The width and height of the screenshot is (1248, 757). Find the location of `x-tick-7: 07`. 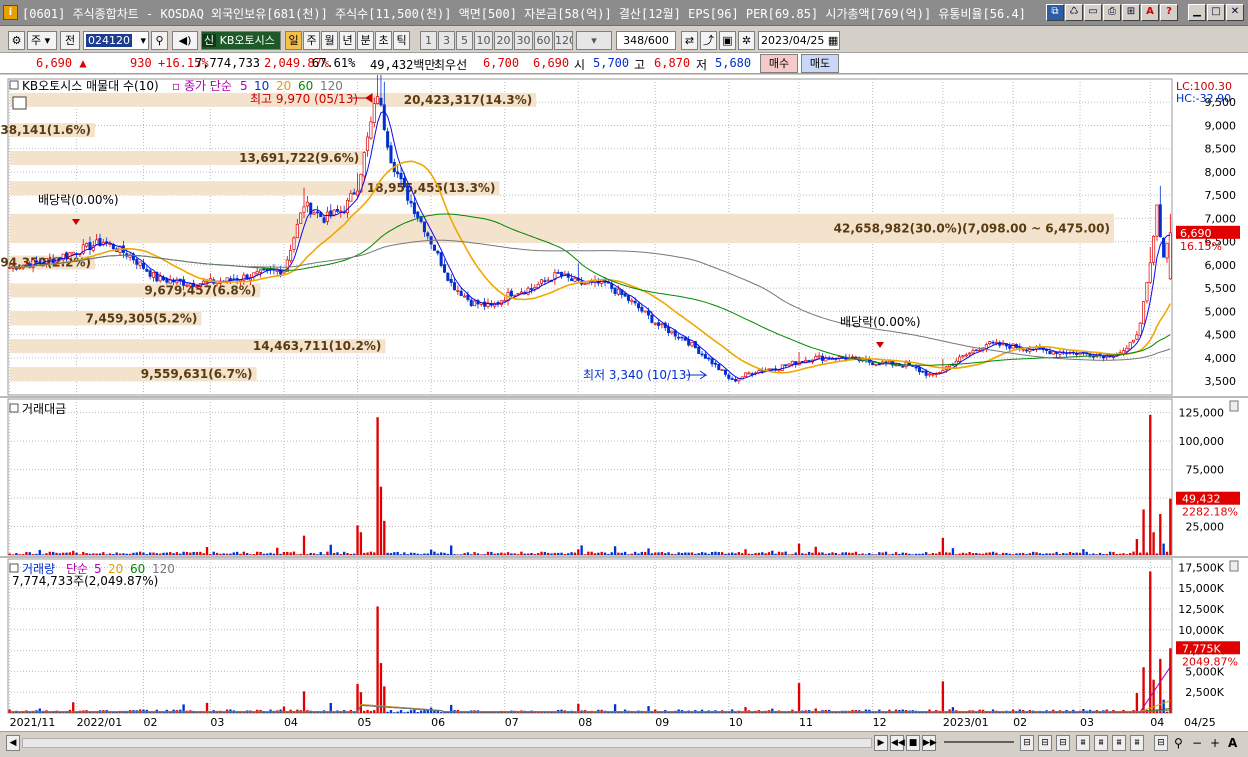

x-tick-7: 07 is located at coordinates (512, 722).